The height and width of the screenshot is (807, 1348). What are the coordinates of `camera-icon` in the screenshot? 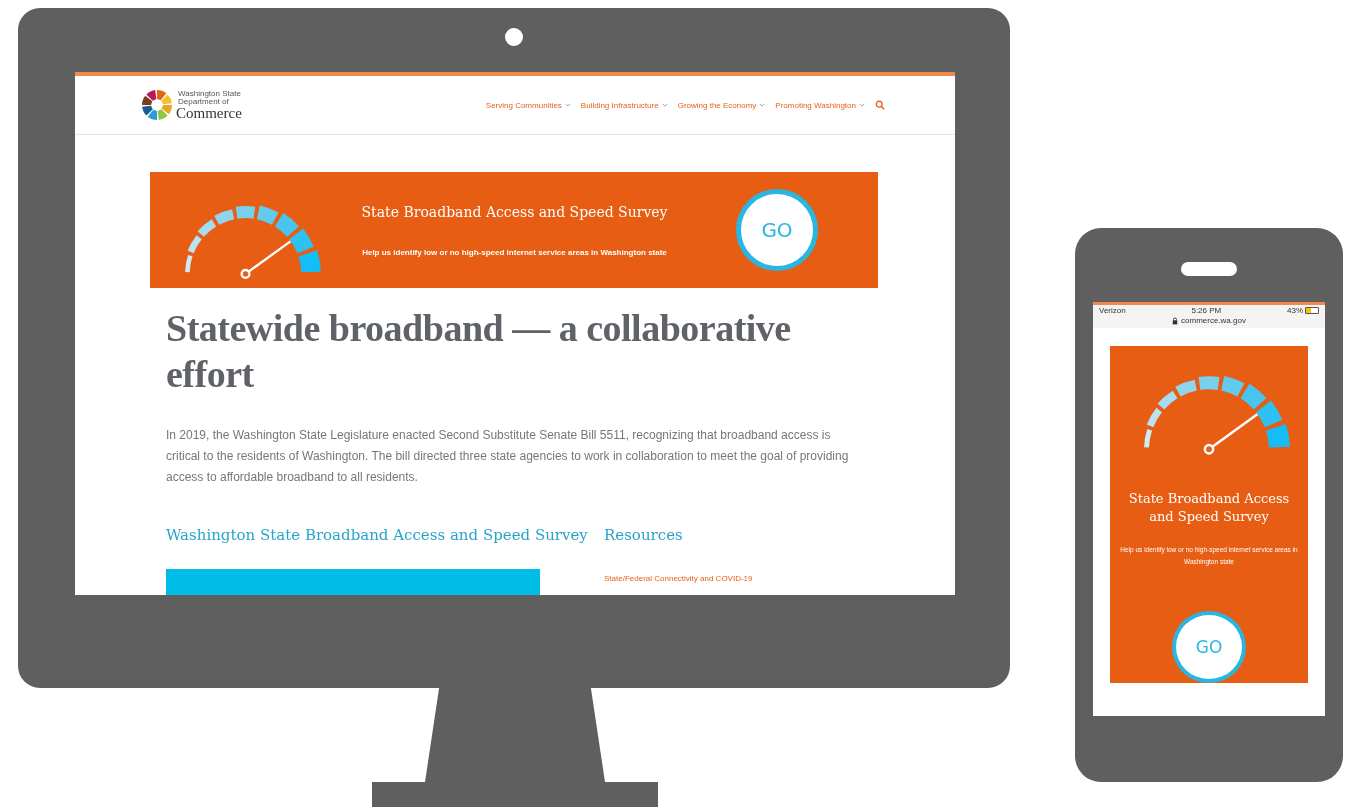 It's located at (514, 37).